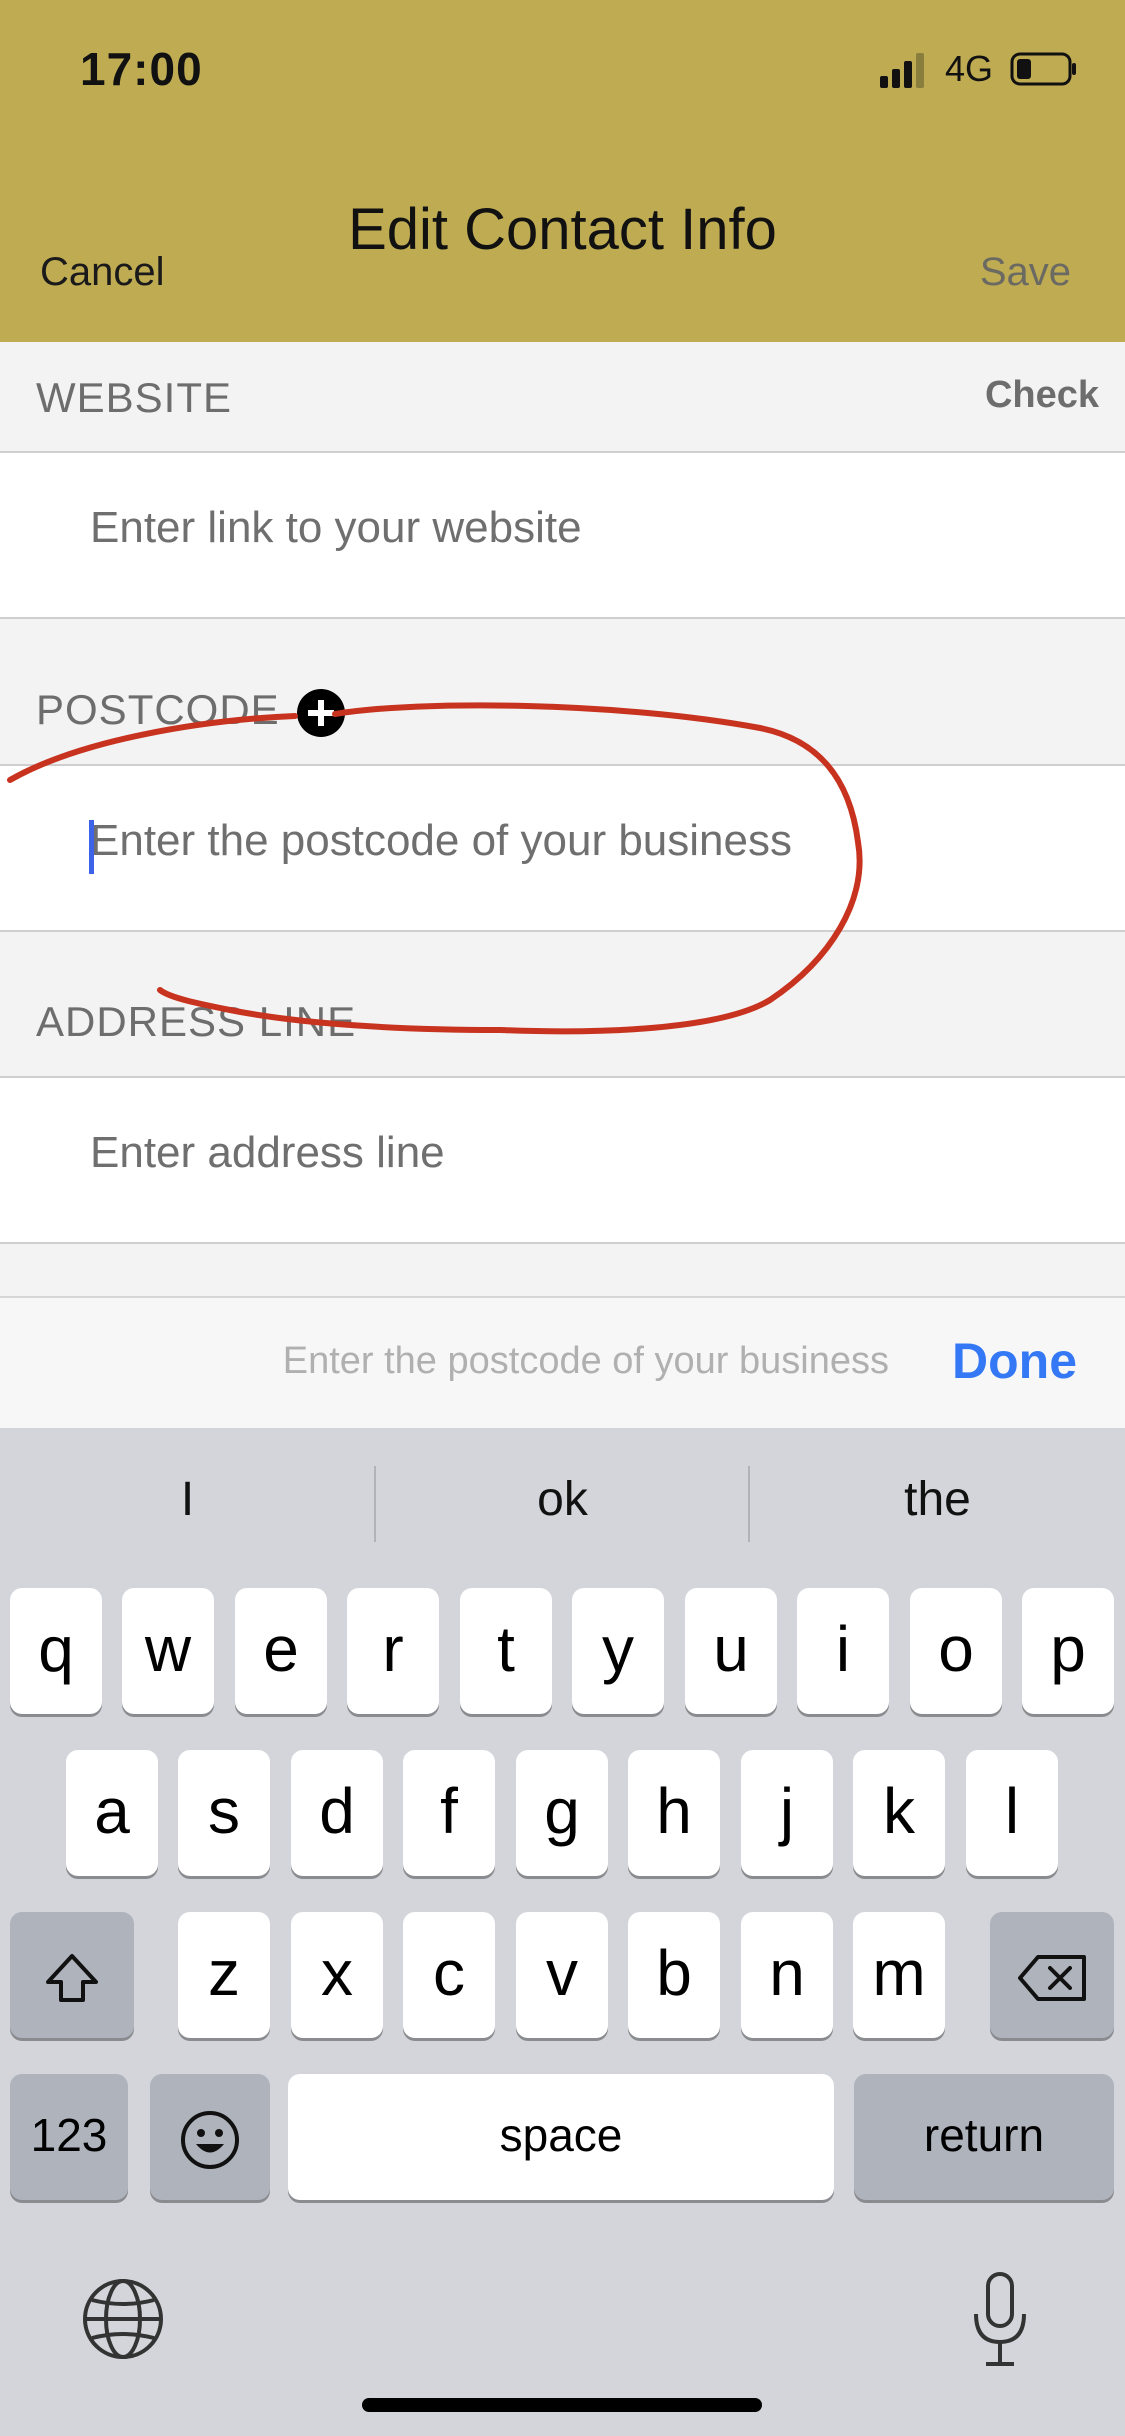  What do you see at coordinates (267, 1152) in the screenshot?
I see `address-placeholder: Enter address line` at bounding box center [267, 1152].